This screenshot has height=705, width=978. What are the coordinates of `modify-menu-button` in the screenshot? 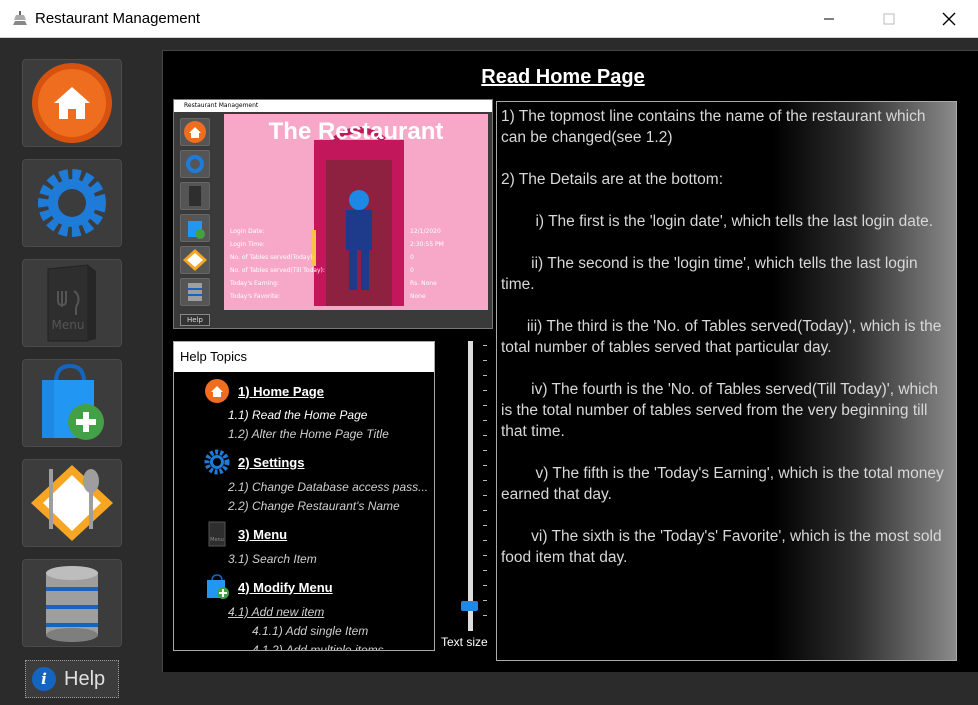 It's located at (72, 403).